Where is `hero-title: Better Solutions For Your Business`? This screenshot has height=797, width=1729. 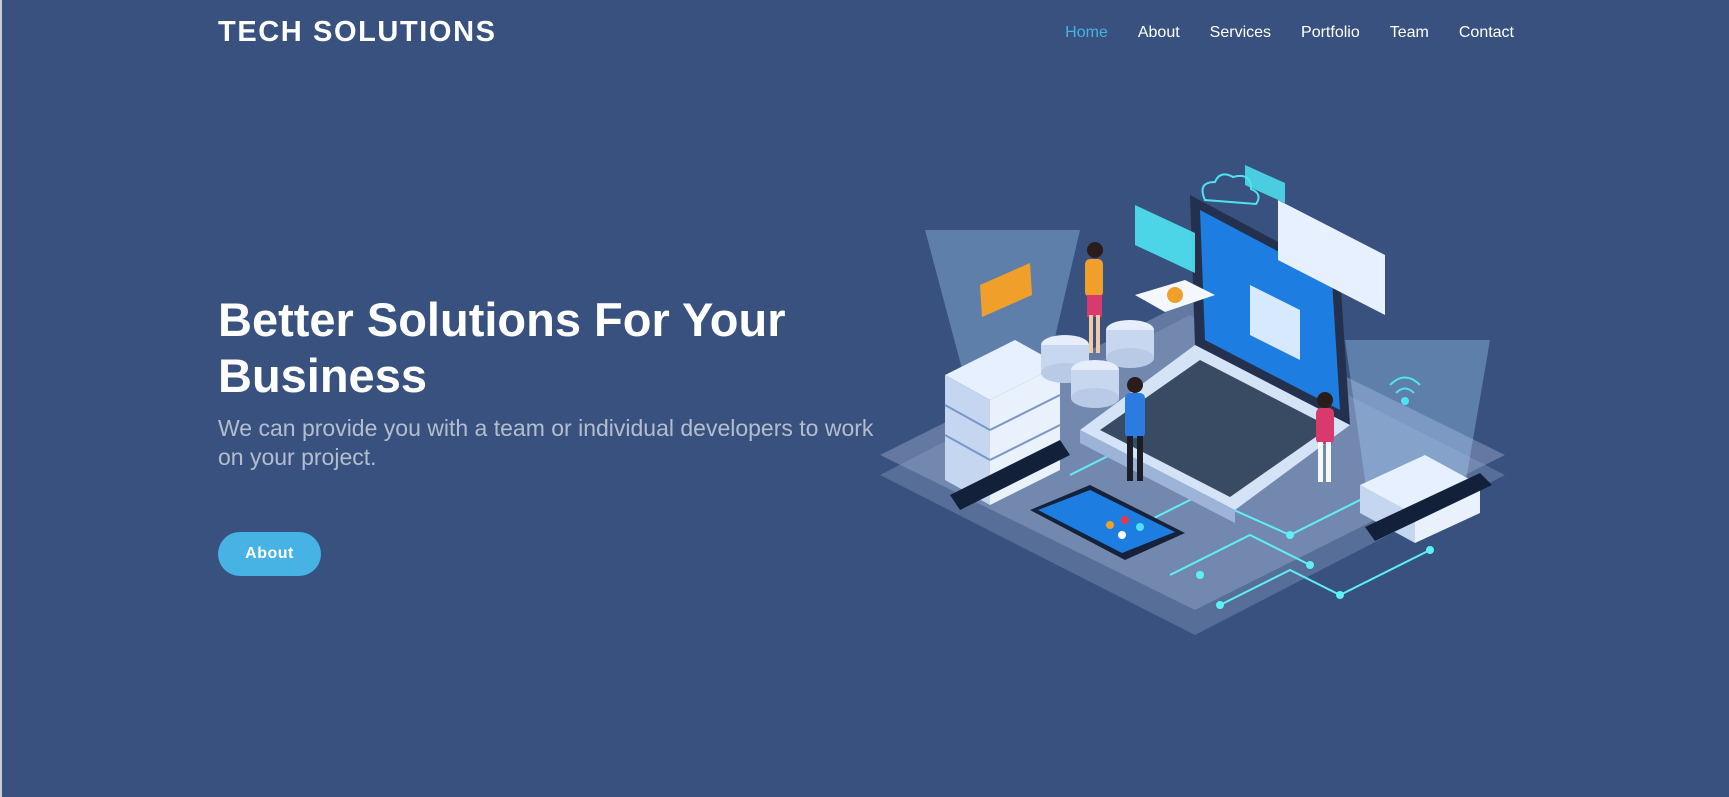 hero-title: Better Solutions For Your Business is located at coordinates (502, 347).